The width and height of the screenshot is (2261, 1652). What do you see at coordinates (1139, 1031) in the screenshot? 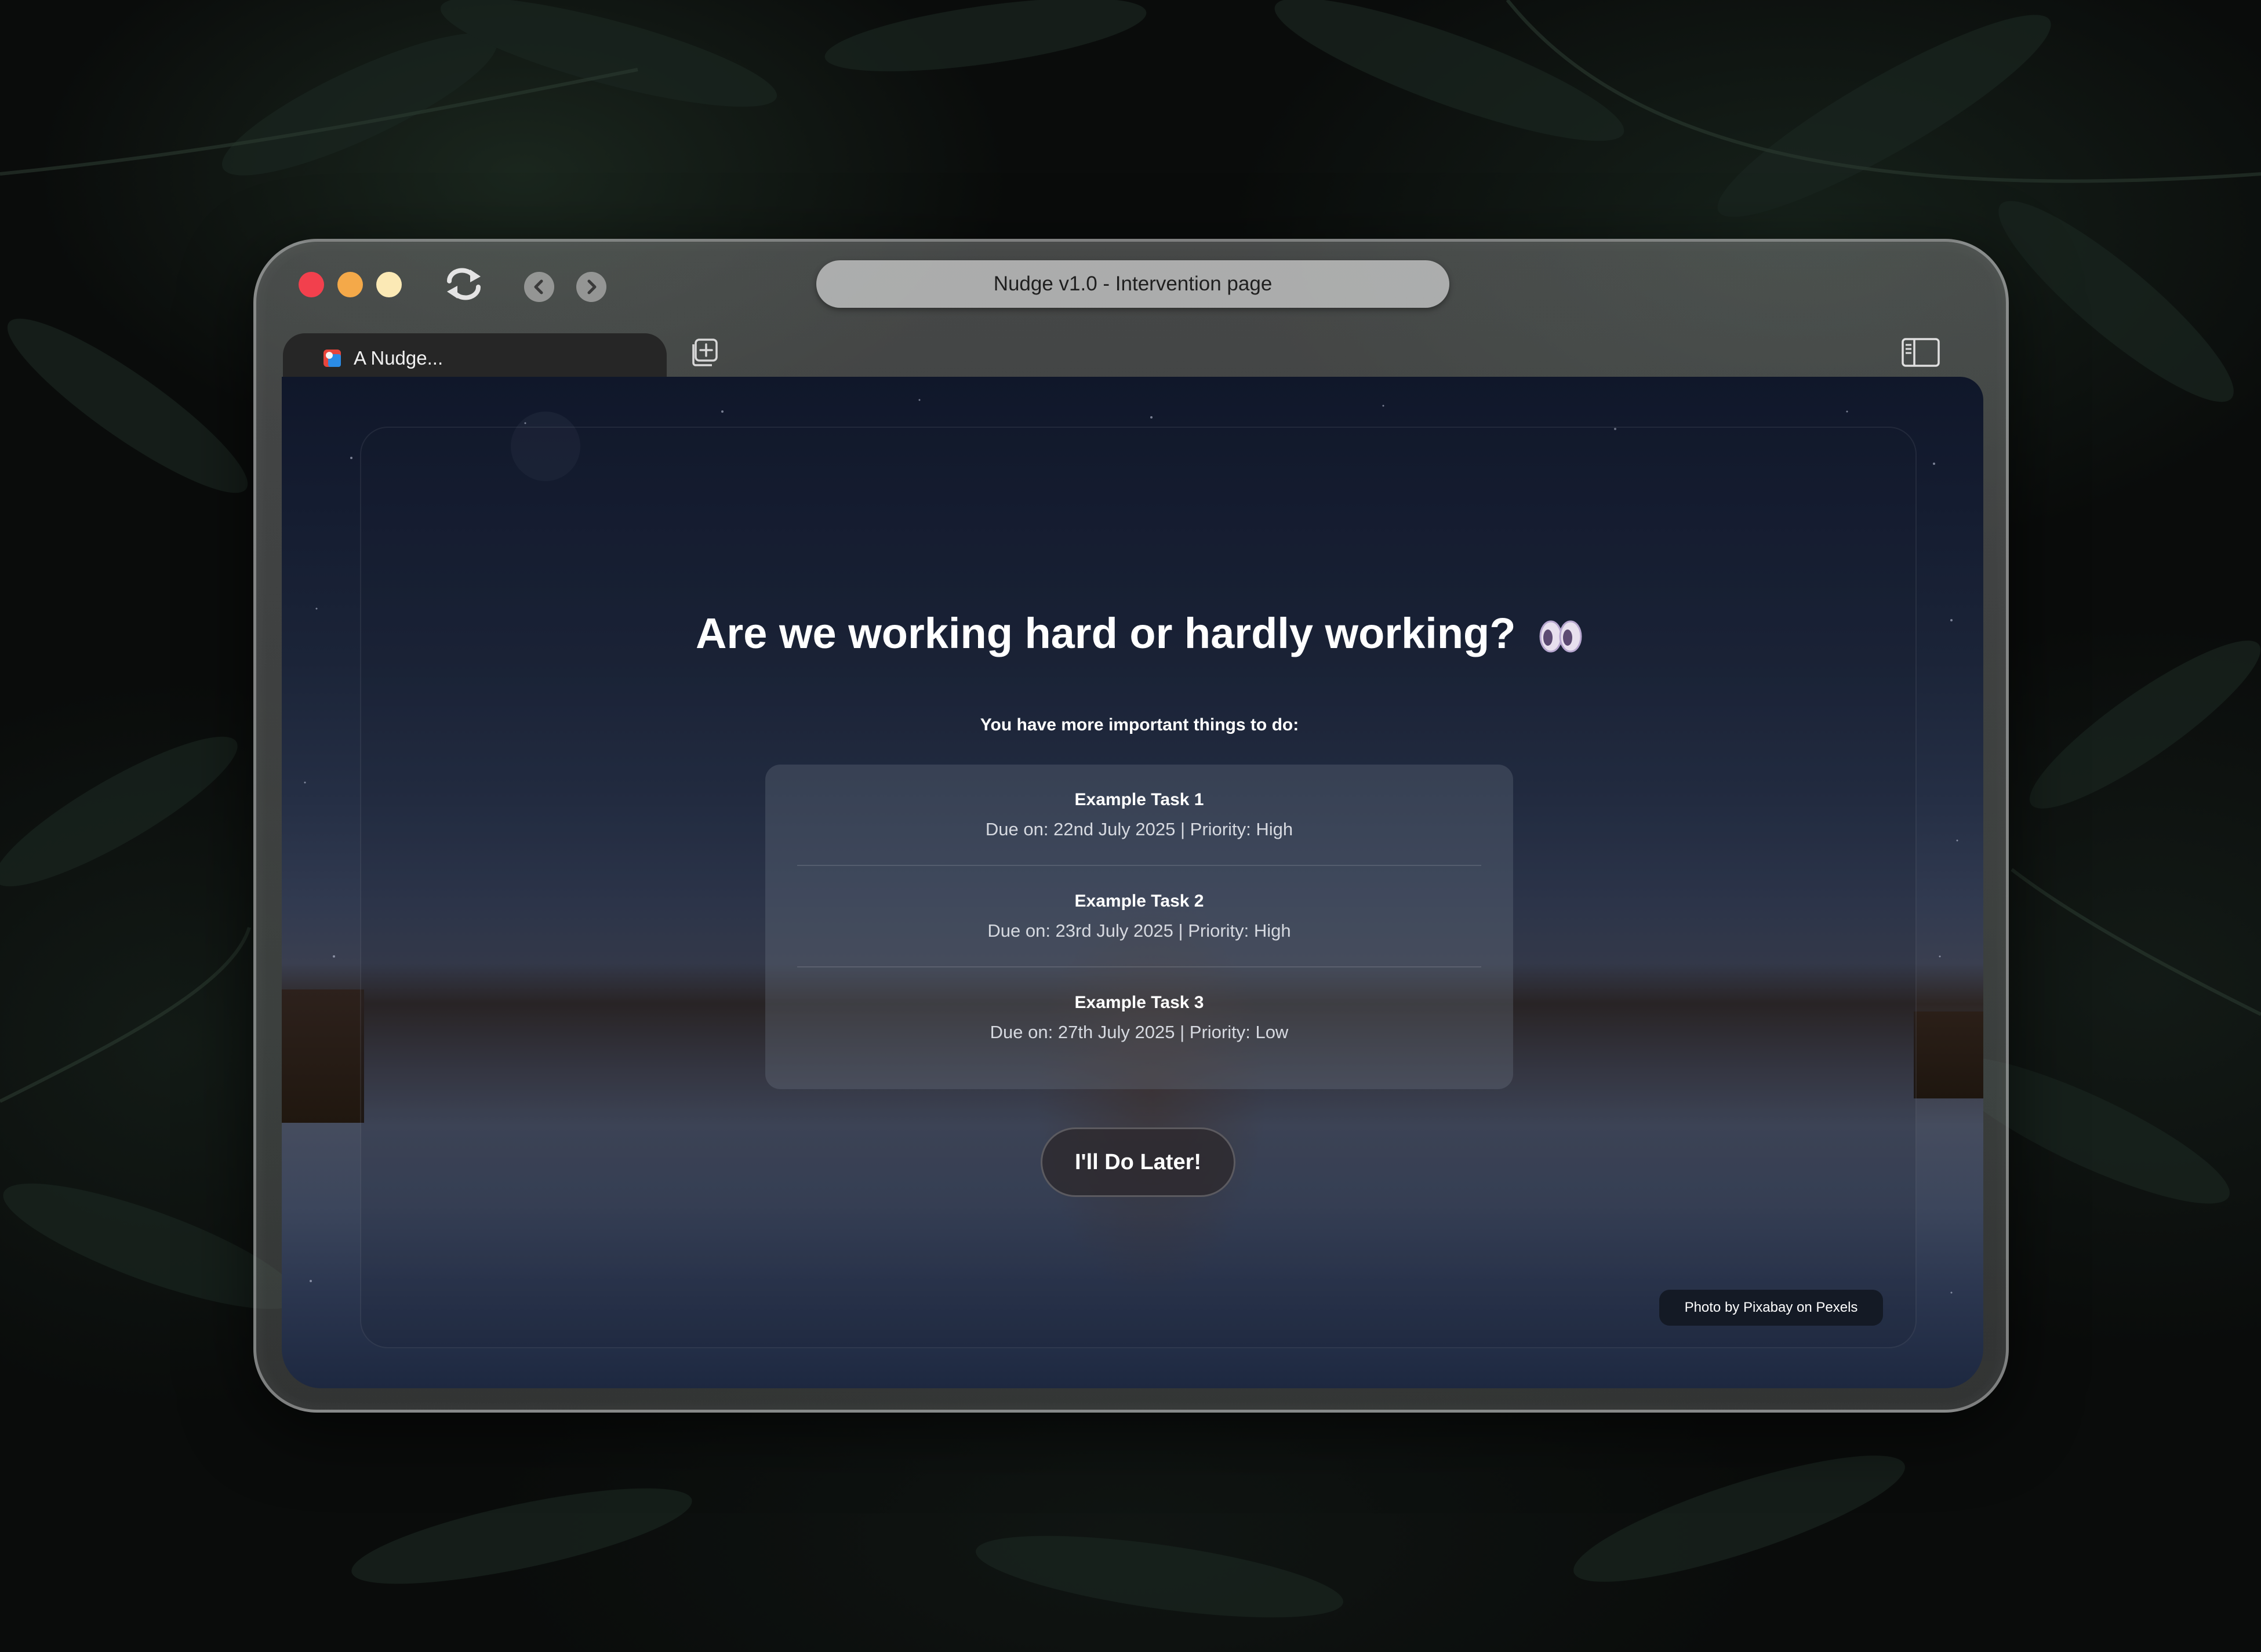
I see `task-meta: Due on: 27th July 2025 | Priority: Low` at bounding box center [1139, 1031].